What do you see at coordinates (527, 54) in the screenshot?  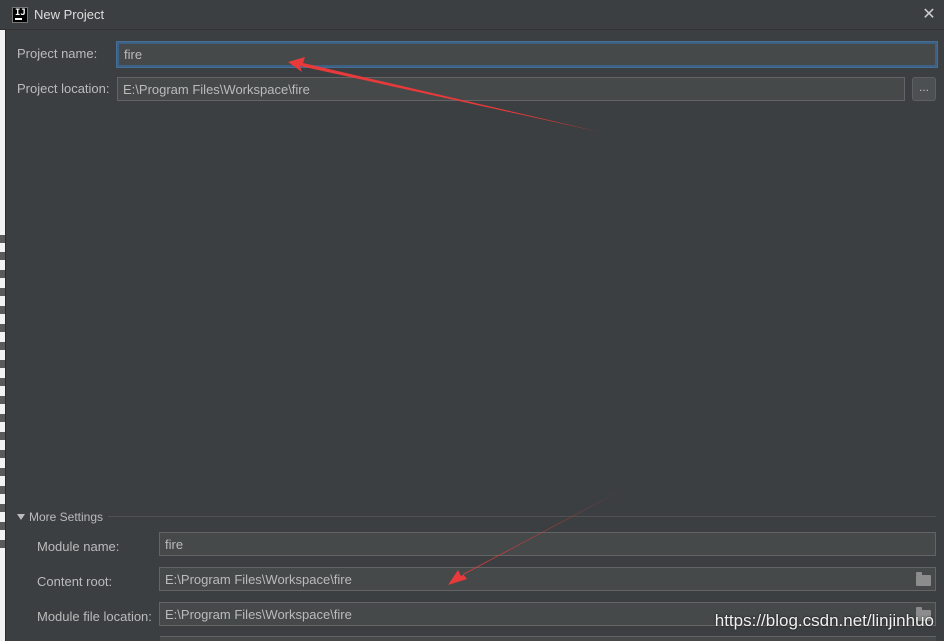 I see `project-name-input` at bounding box center [527, 54].